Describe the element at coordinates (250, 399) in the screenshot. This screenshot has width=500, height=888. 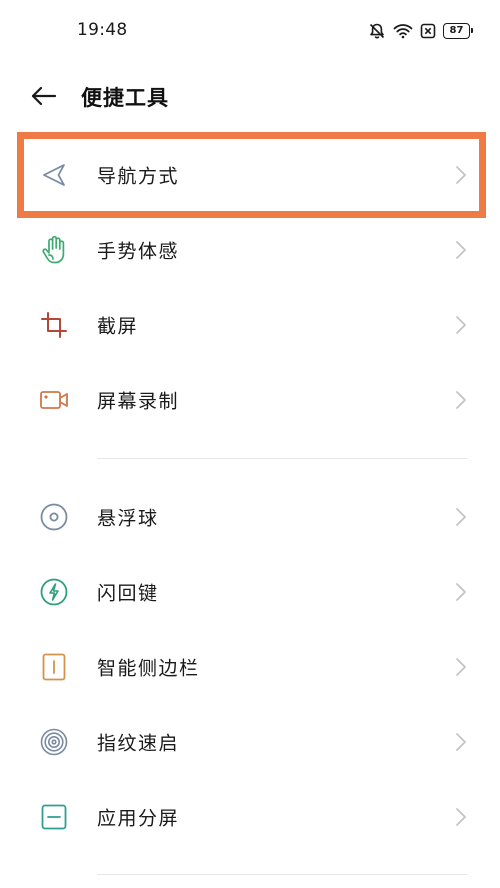
I see `list-item-screen-record: 屏幕录制` at that location.